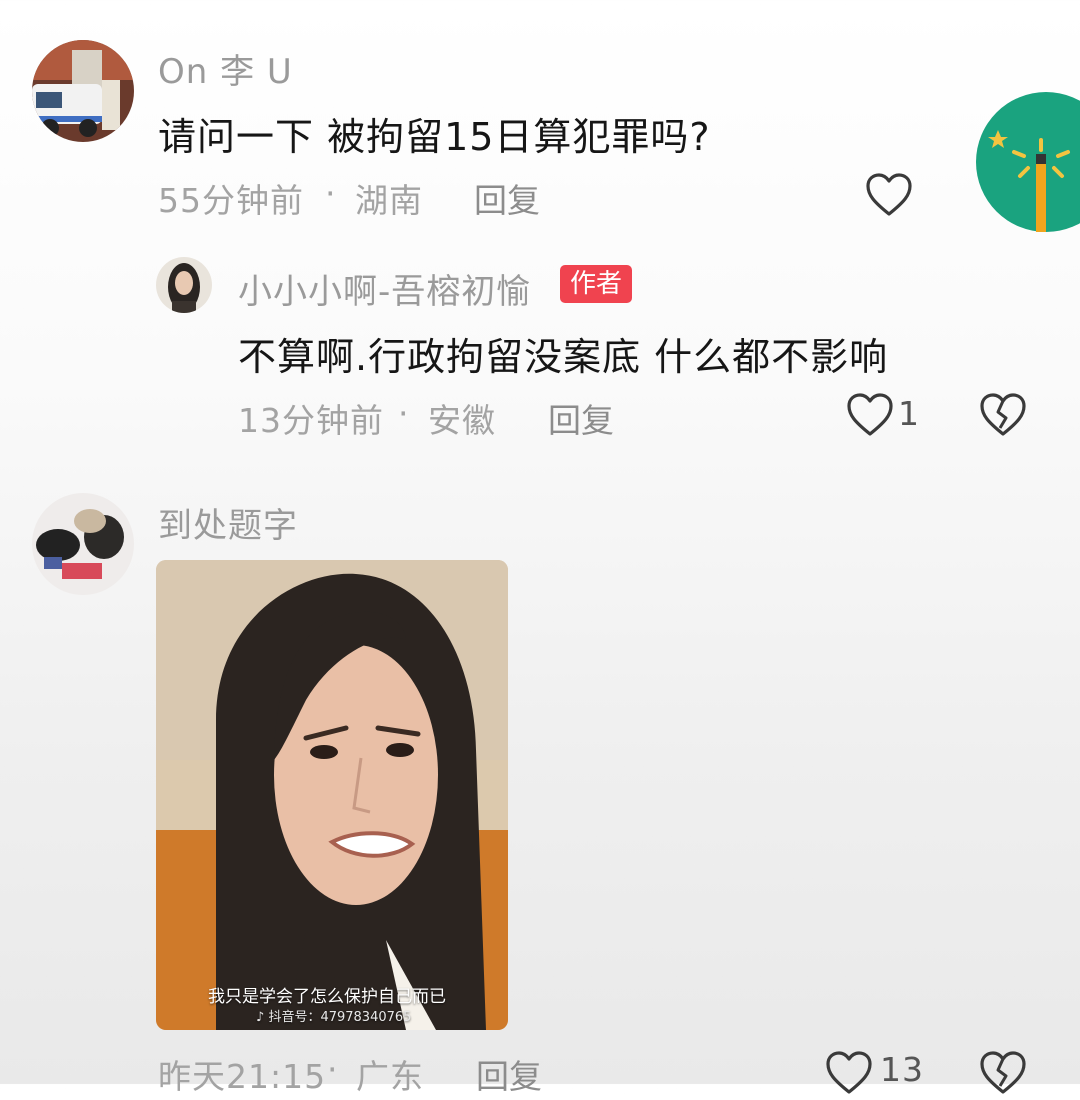  What do you see at coordinates (596, 284) in the screenshot?
I see `author-badge: 作者` at bounding box center [596, 284].